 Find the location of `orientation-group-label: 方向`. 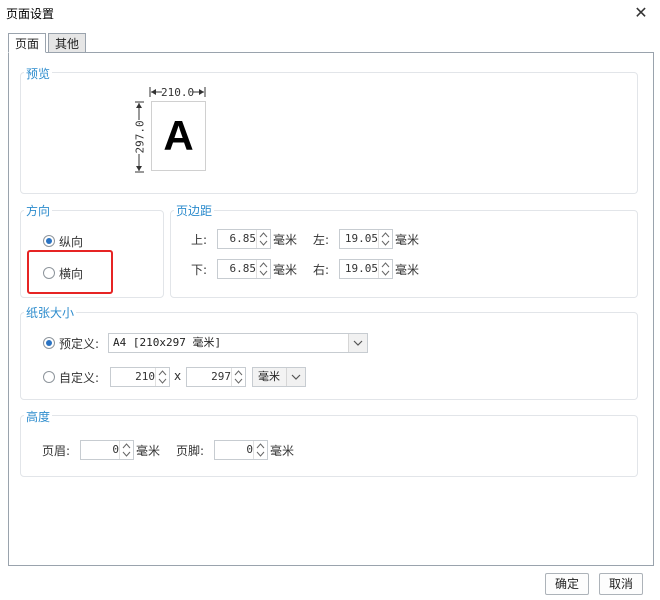

orientation-group-label: 方向 is located at coordinates (38, 210).